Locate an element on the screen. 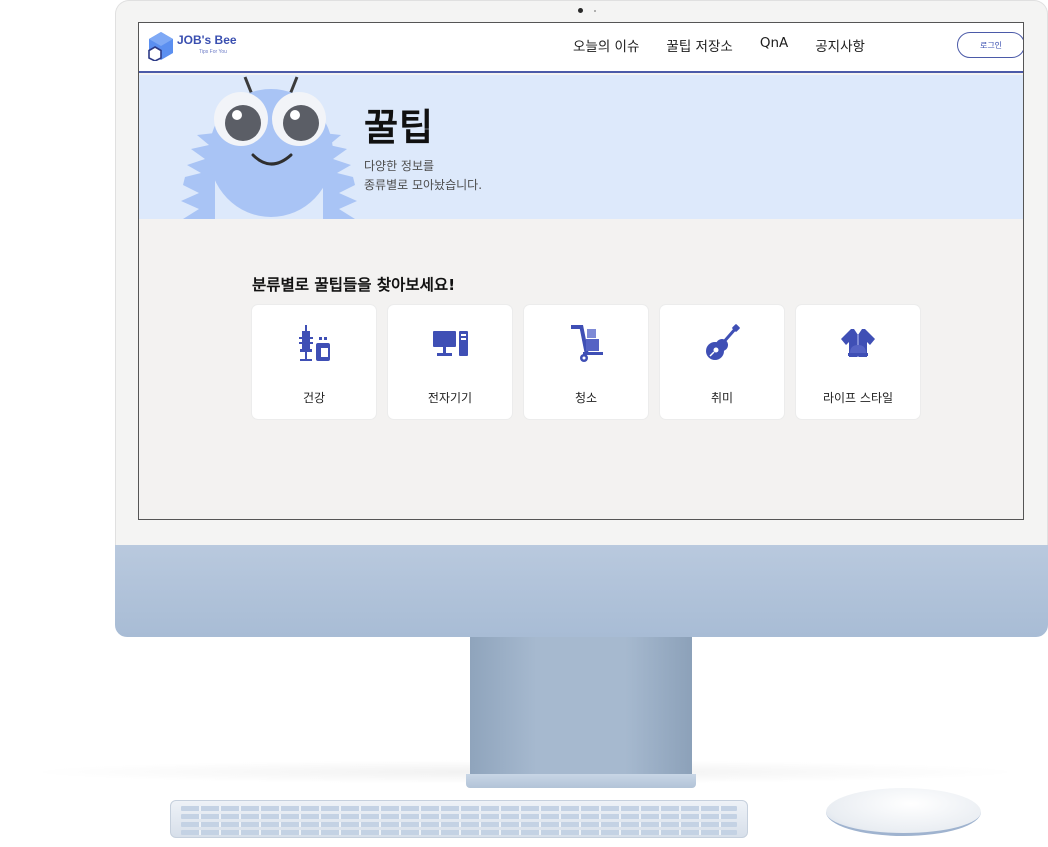  category-card-electronics: 전자기기 is located at coordinates (450, 362).